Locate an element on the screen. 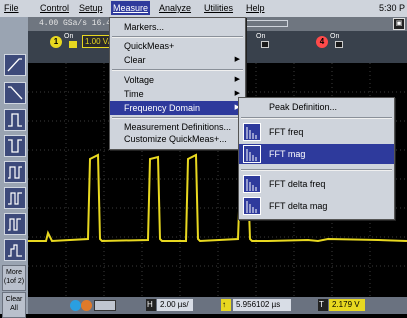  burst-icon is located at coordinates (15, 250).